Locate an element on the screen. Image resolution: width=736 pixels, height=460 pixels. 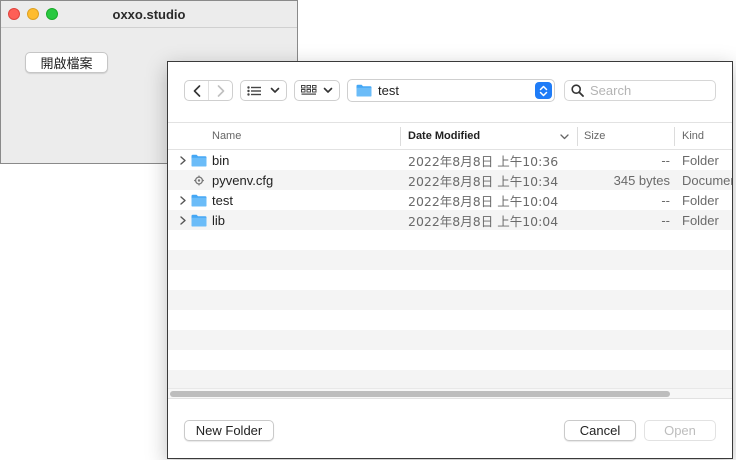
file-name: lib is located at coordinates (219, 220).